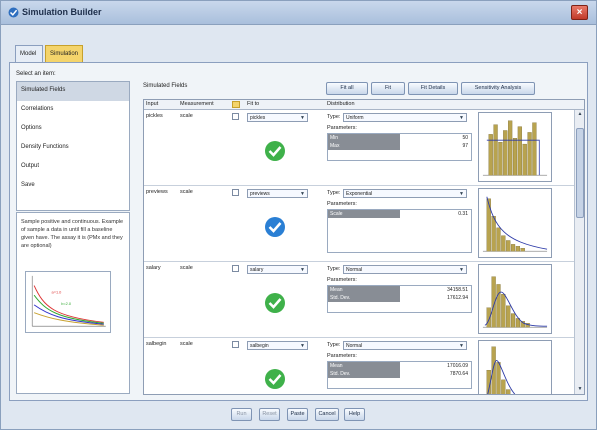 Image resolution: width=597 pixels, height=430 pixels. Describe the element at coordinates (152, 104) in the screenshot. I see `col-input: Input` at that location.